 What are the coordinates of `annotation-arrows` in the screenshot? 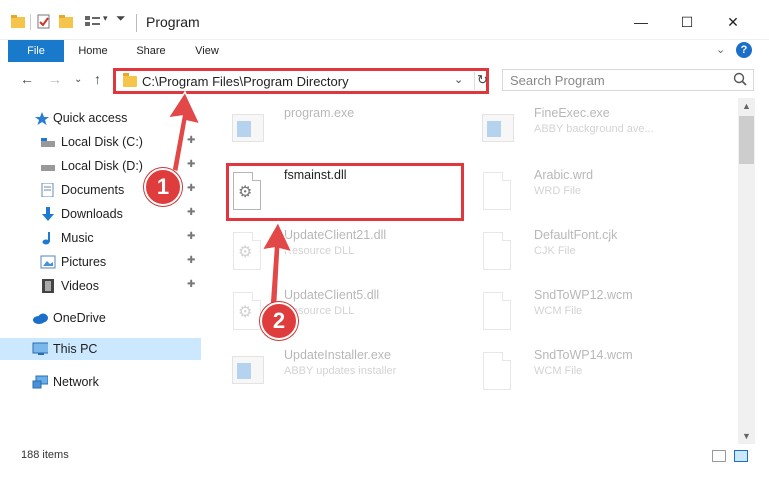 It's located at (230, 198).